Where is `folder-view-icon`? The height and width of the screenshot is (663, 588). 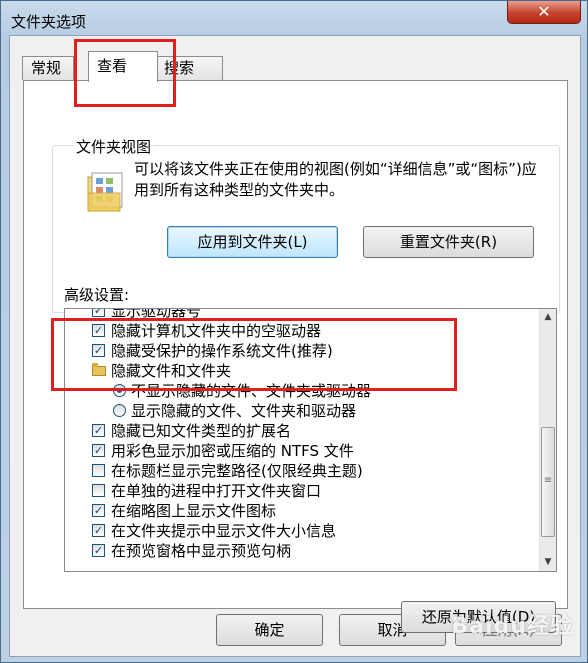 folder-view-icon is located at coordinates (105, 192).